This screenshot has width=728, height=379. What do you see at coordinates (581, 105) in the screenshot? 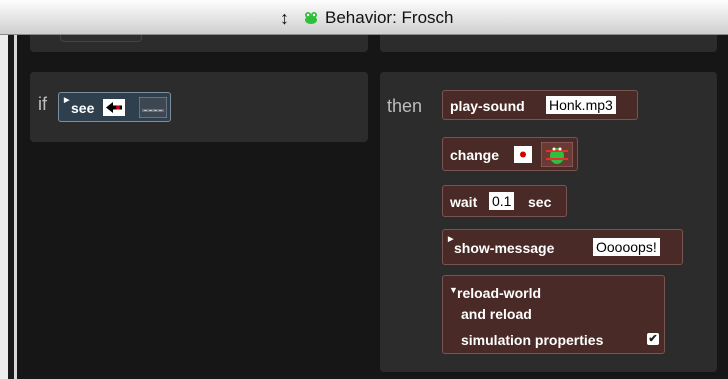
I see `sound-file-field: Honk.mp3` at bounding box center [581, 105].